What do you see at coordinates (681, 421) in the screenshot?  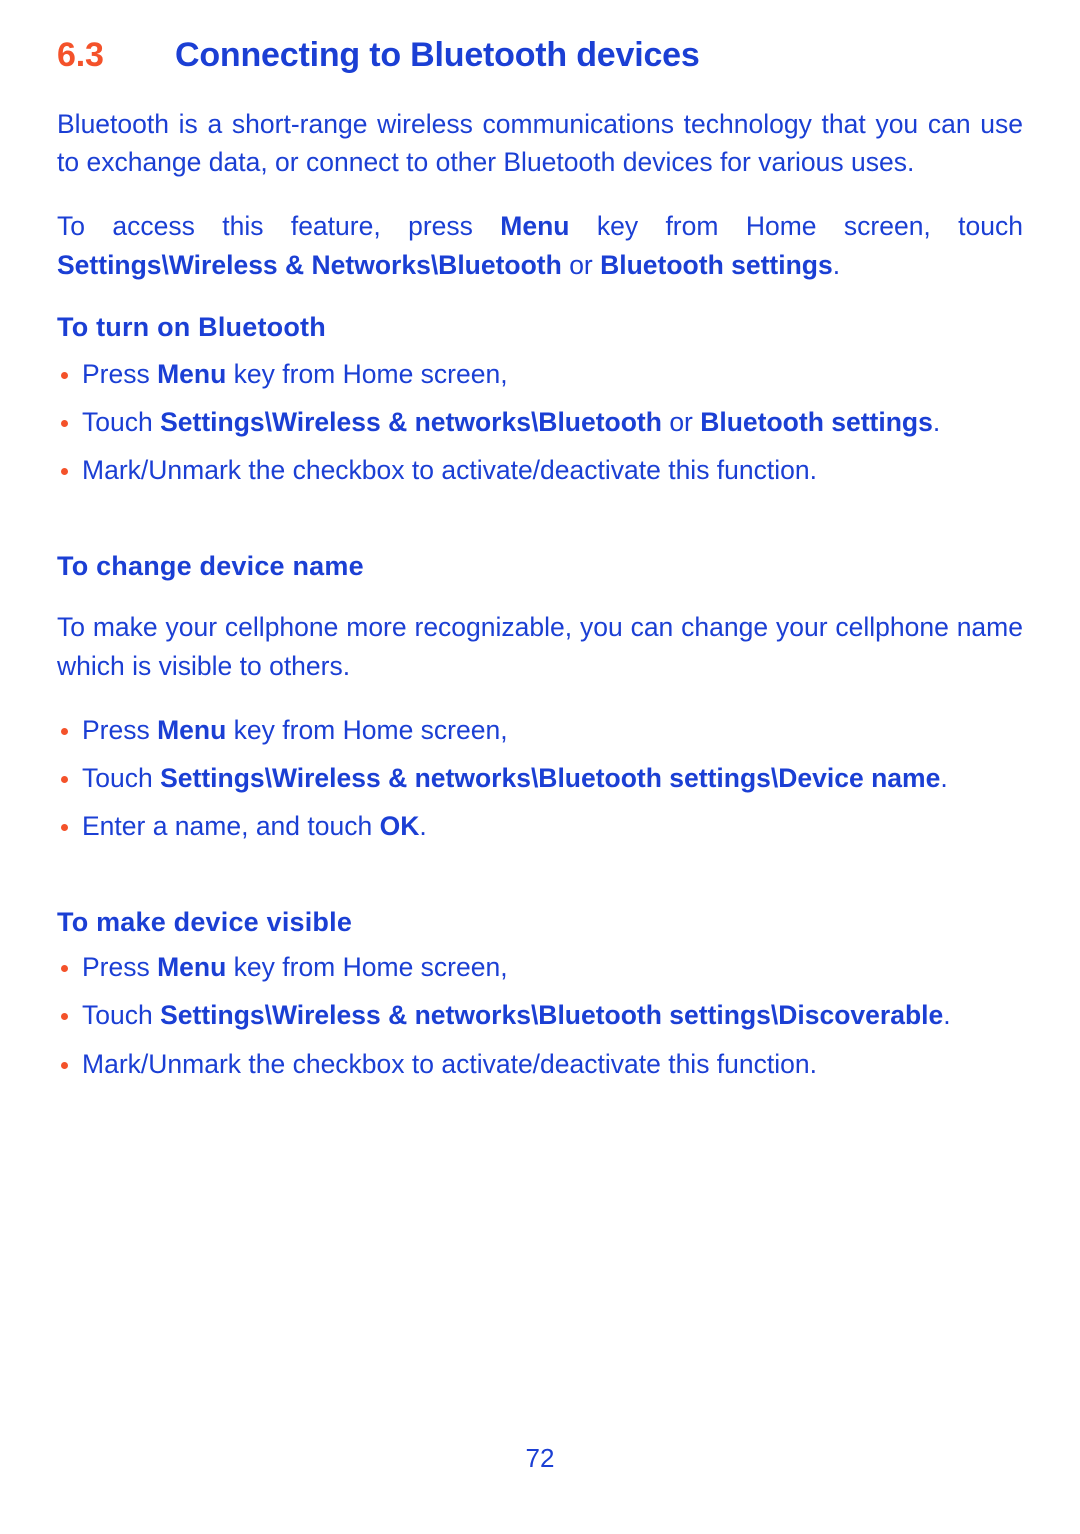 I see `bullet-text-2: or` at bounding box center [681, 421].